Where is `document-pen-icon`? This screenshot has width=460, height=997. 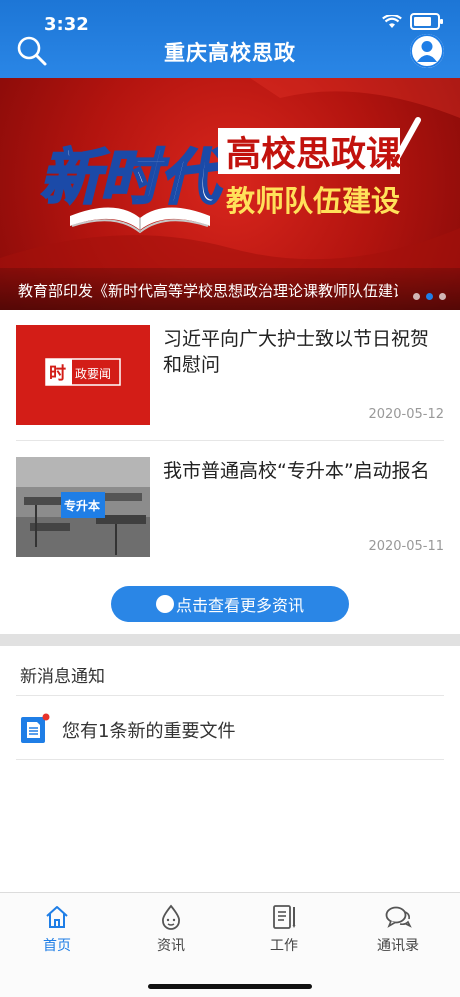 document-pen-icon is located at coordinates (284, 917).